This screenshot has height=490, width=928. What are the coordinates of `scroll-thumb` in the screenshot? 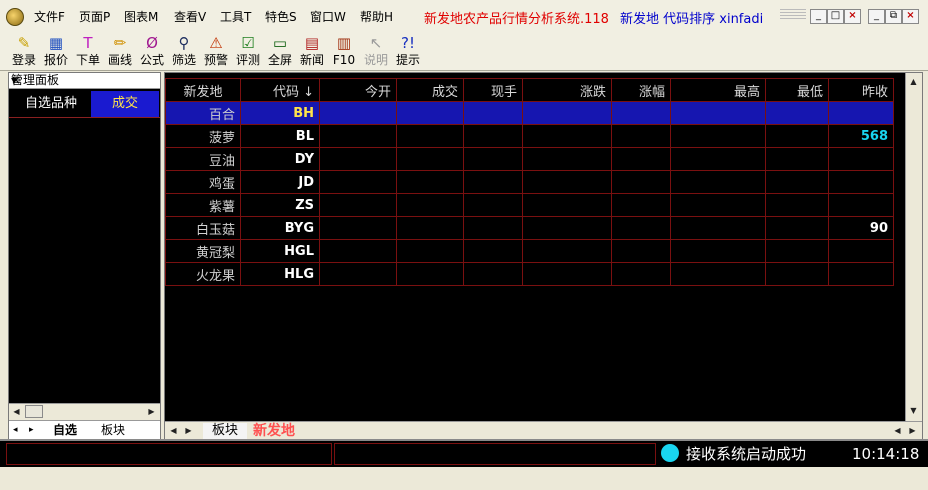 It's located at (34, 411).